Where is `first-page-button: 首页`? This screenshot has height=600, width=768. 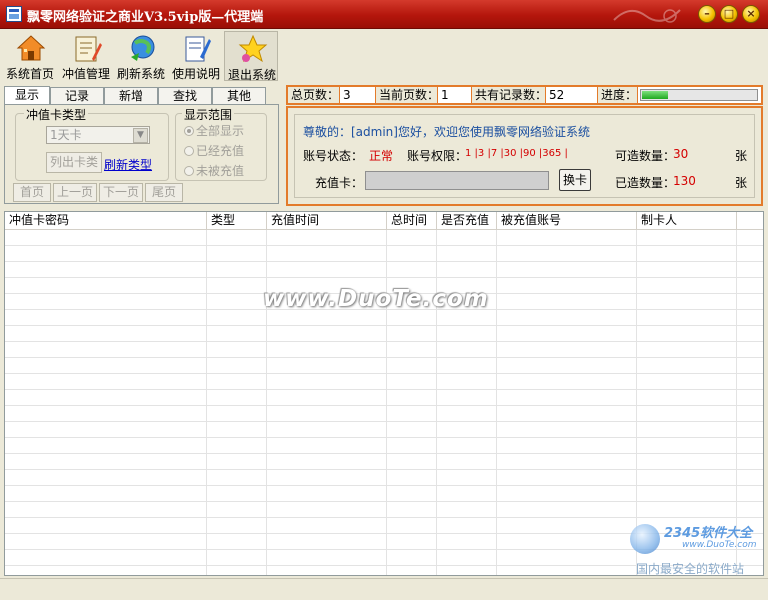 first-page-button: 首页 is located at coordinates (32, 192).